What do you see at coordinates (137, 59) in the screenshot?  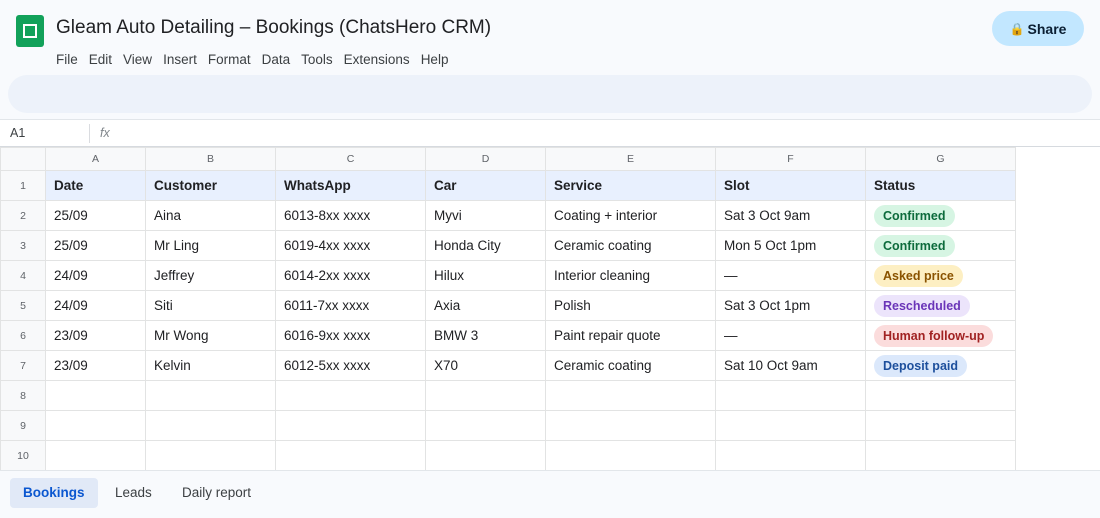 I see `menu-view: View` at bounding box center [137, 59].